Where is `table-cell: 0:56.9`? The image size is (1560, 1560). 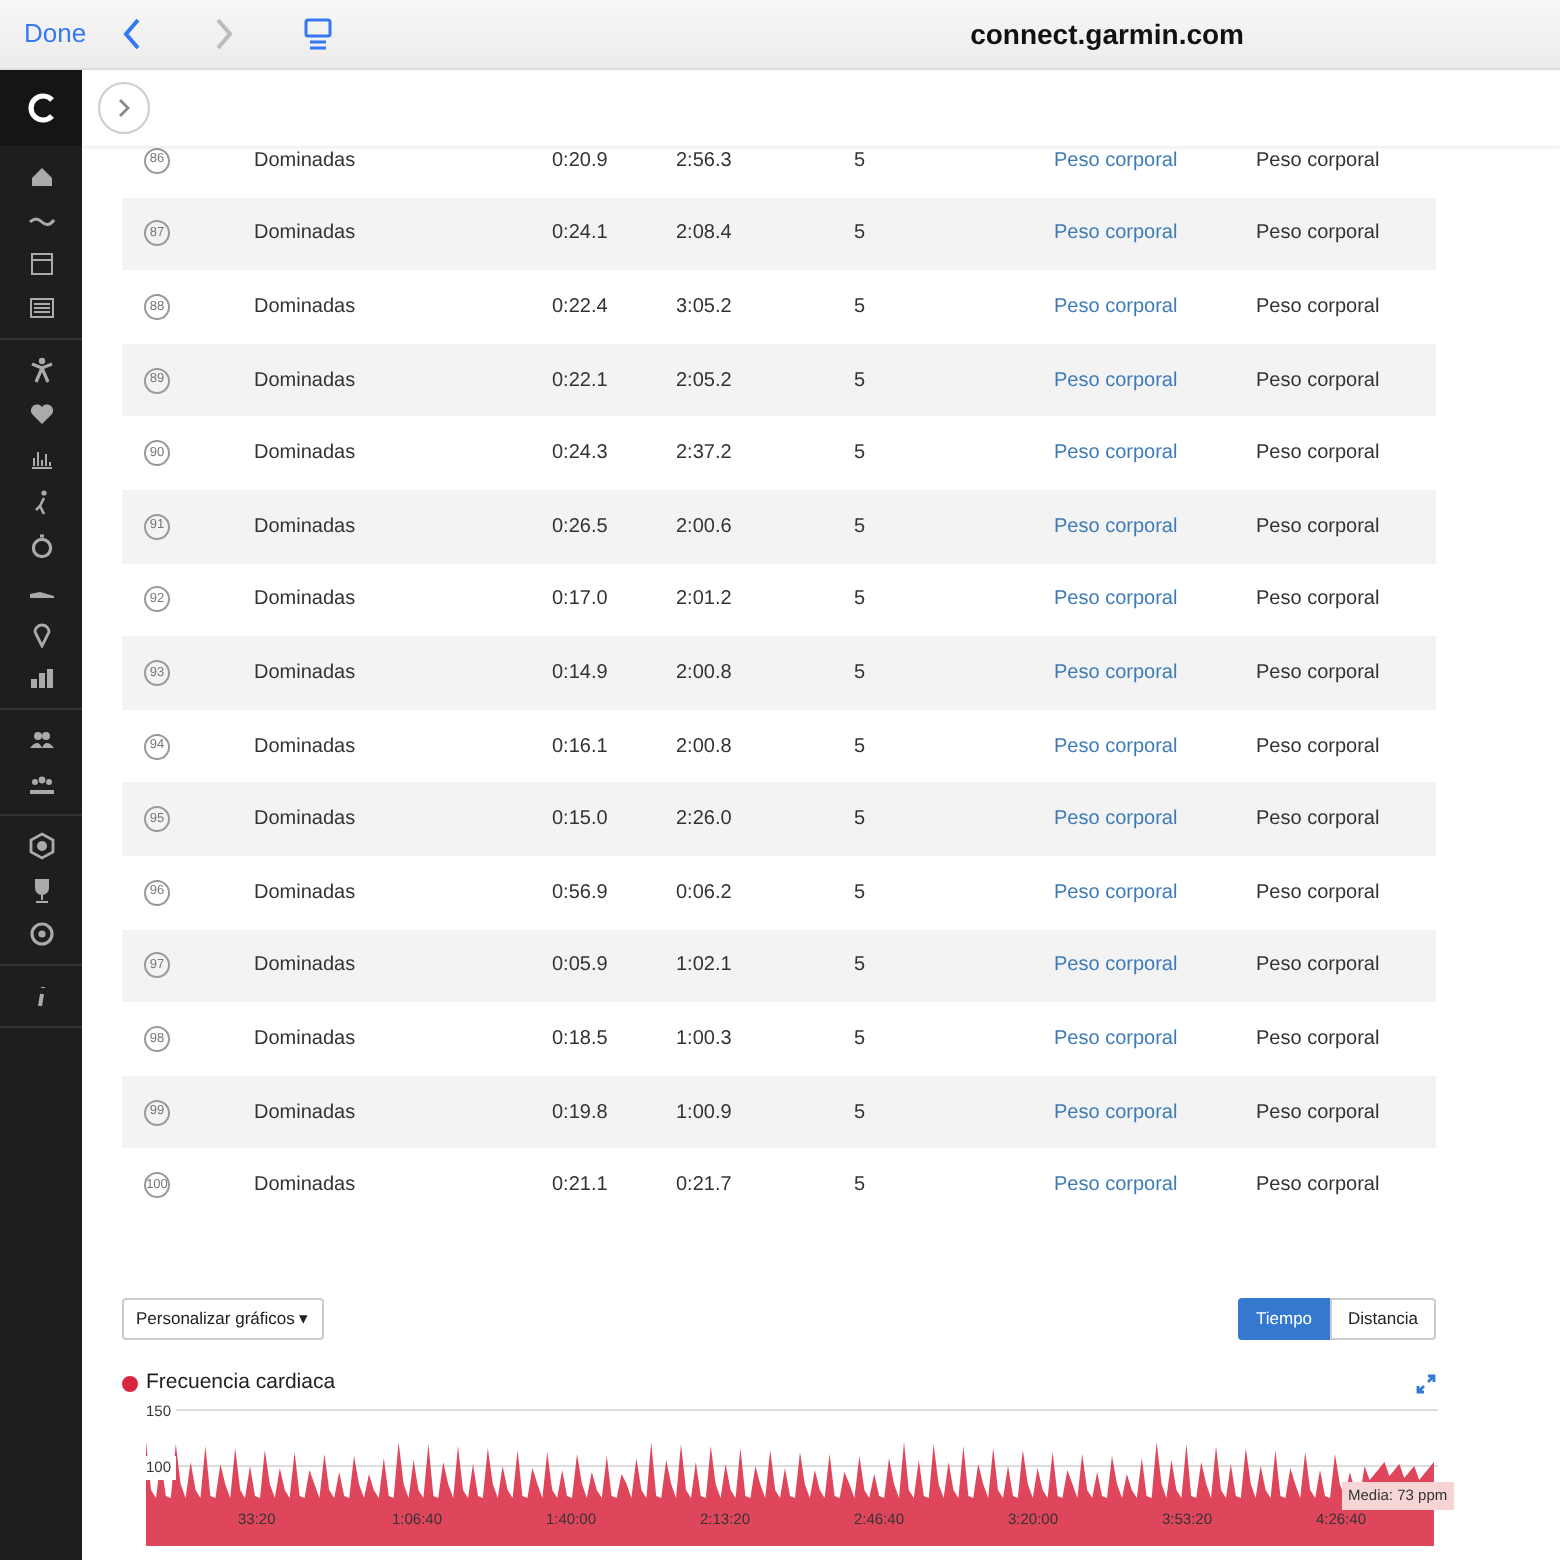
table-cell: 0:56.9 is located at coordinates (580, 892).